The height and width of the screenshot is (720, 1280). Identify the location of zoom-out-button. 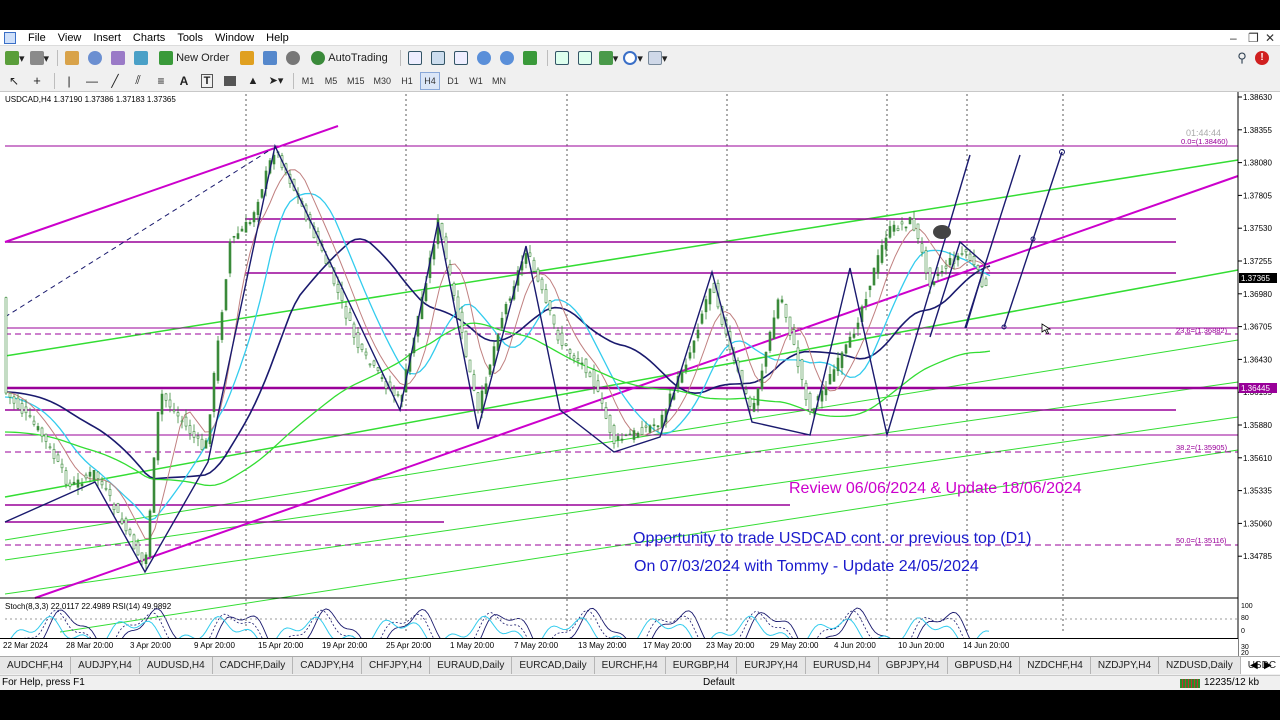
(507, 58).